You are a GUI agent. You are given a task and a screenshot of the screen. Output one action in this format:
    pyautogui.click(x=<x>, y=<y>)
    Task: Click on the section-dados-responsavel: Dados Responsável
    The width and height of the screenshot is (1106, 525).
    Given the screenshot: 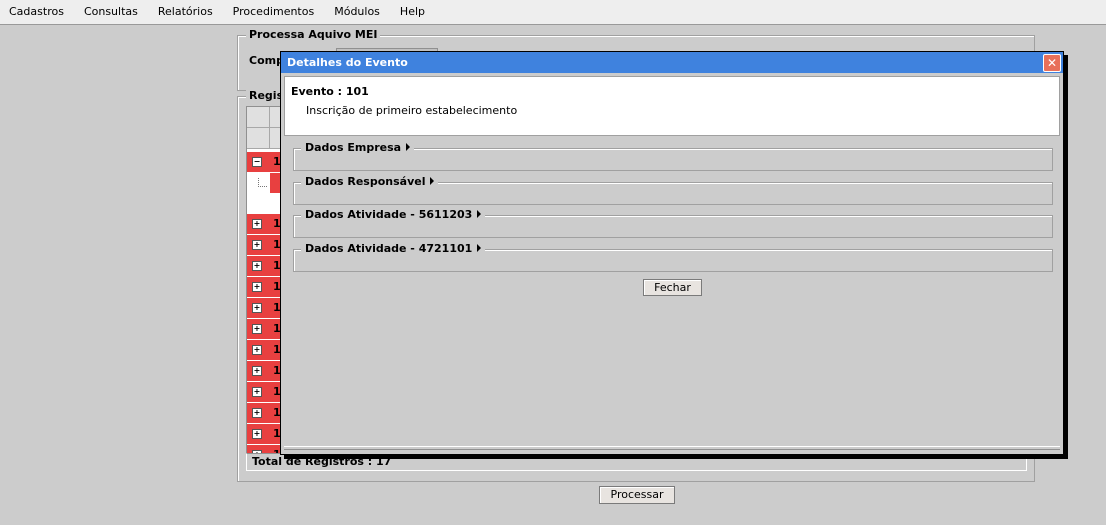 What is the action you would take?
    pyautogui.click(x=673, y=189)
    